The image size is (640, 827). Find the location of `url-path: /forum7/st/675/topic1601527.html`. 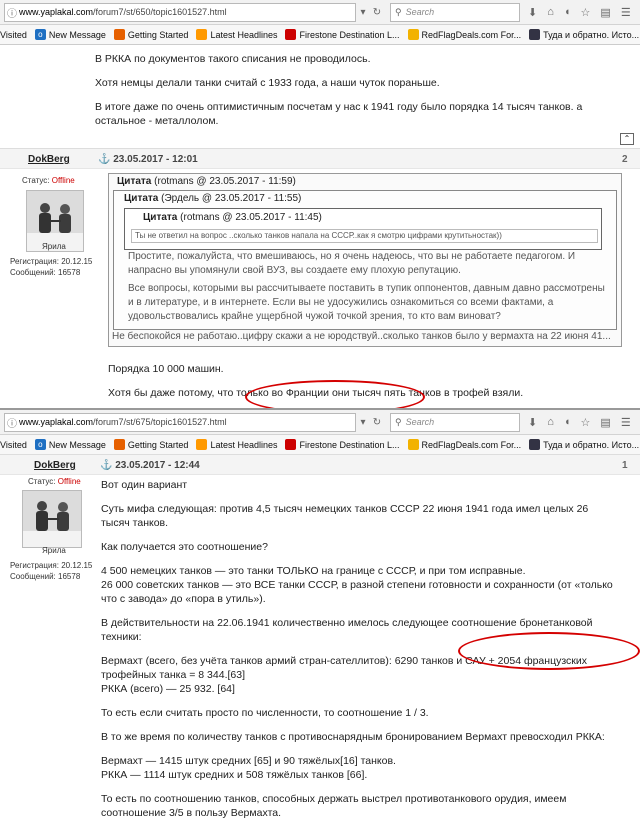

url-path: /forum7/st/675/topic1601527.html is located at coordinates (160, 422).